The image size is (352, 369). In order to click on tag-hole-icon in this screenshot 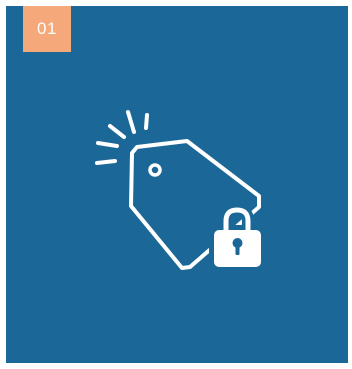, I will do `click(155, 170)`.